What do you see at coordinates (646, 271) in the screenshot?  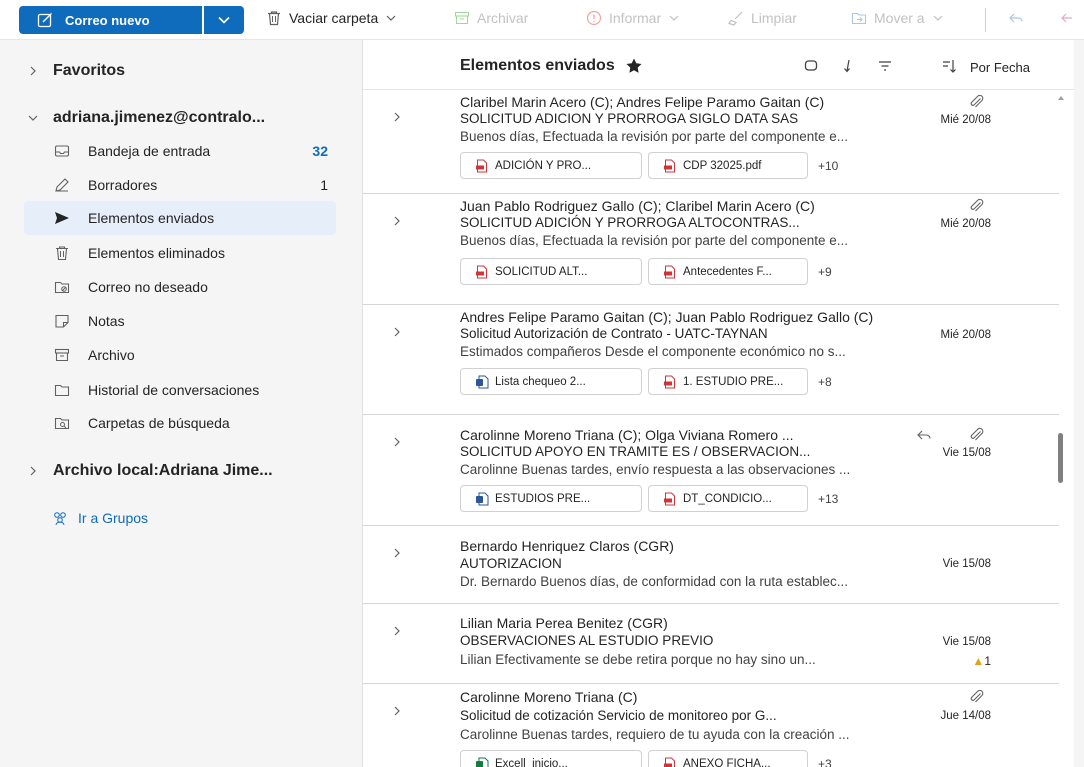 I see `attachment-previews: SOLICITUD ALT... Antecedentes F... +9` at bounding box center [646, 271].